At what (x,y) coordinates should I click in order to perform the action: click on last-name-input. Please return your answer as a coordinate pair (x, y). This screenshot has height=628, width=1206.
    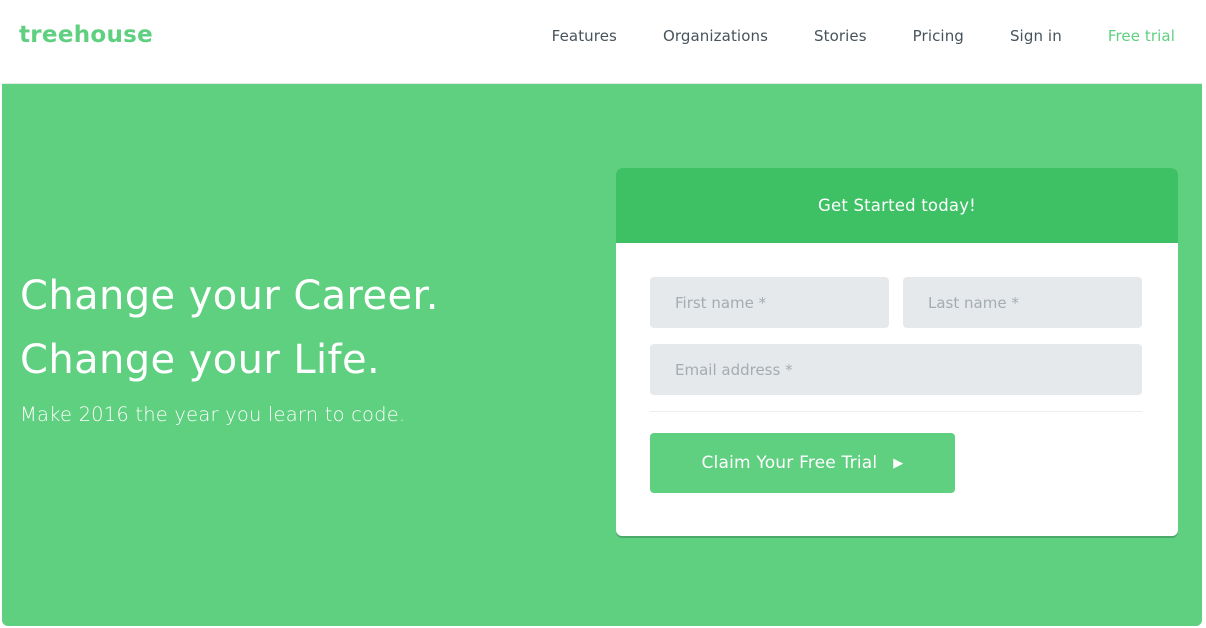
    Looking at the image, I should click on (1022, 302).